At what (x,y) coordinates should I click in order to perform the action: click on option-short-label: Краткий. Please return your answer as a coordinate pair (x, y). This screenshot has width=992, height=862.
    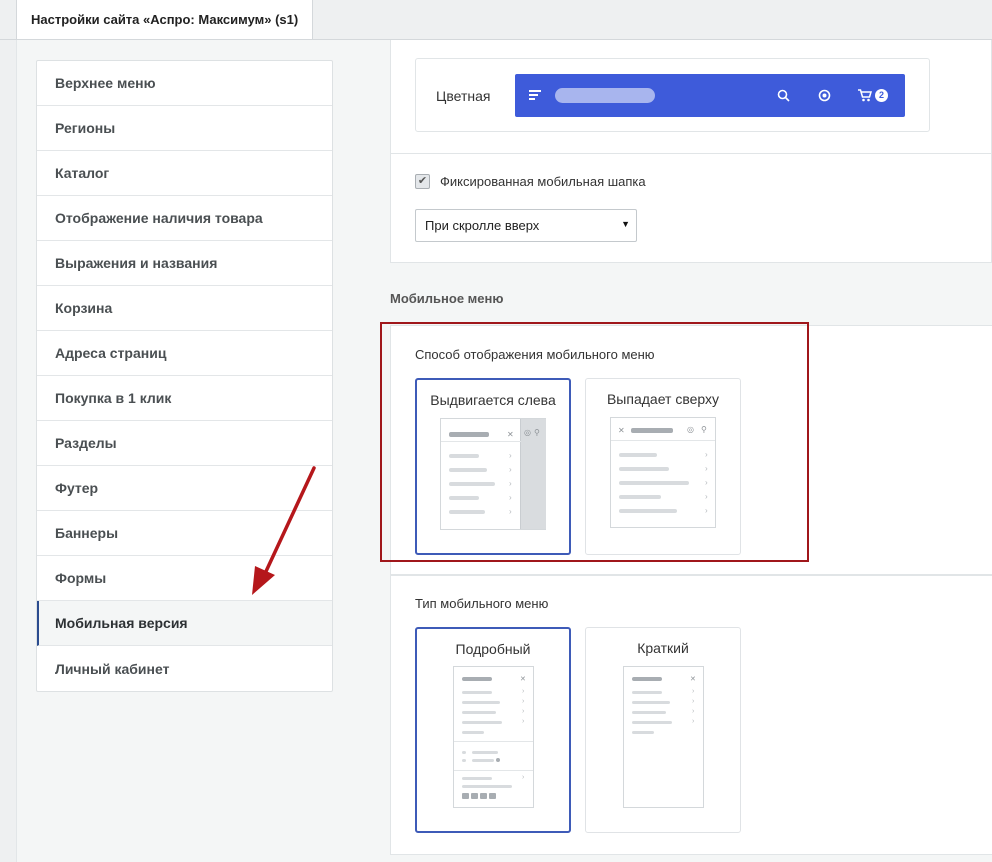
    Looking at the image, I should click on (663, 648).